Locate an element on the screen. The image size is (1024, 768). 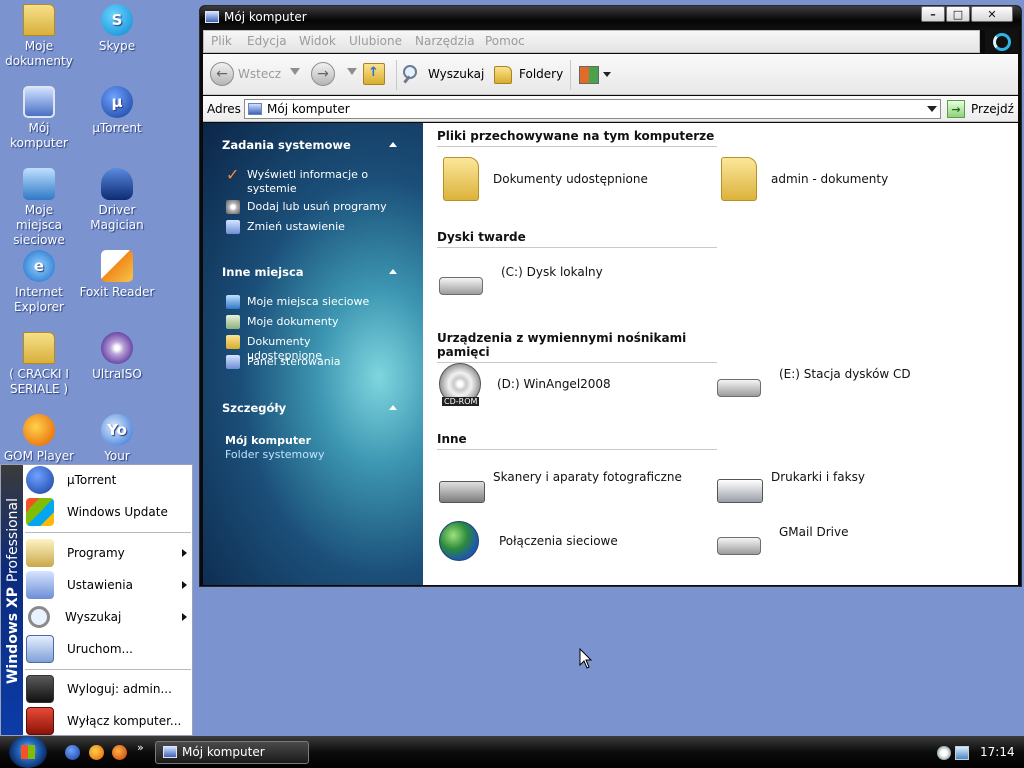
taskbar-button-my-computer: Mój komputer is located at coordinates (232, 752).